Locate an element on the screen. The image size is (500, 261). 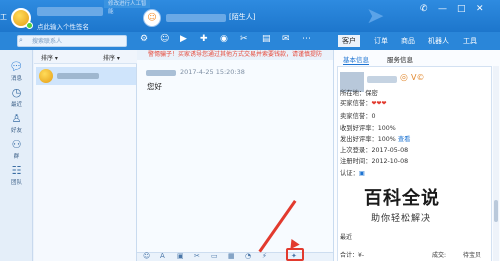
group-icon: ⚇ is located at coordinates (16, 144).